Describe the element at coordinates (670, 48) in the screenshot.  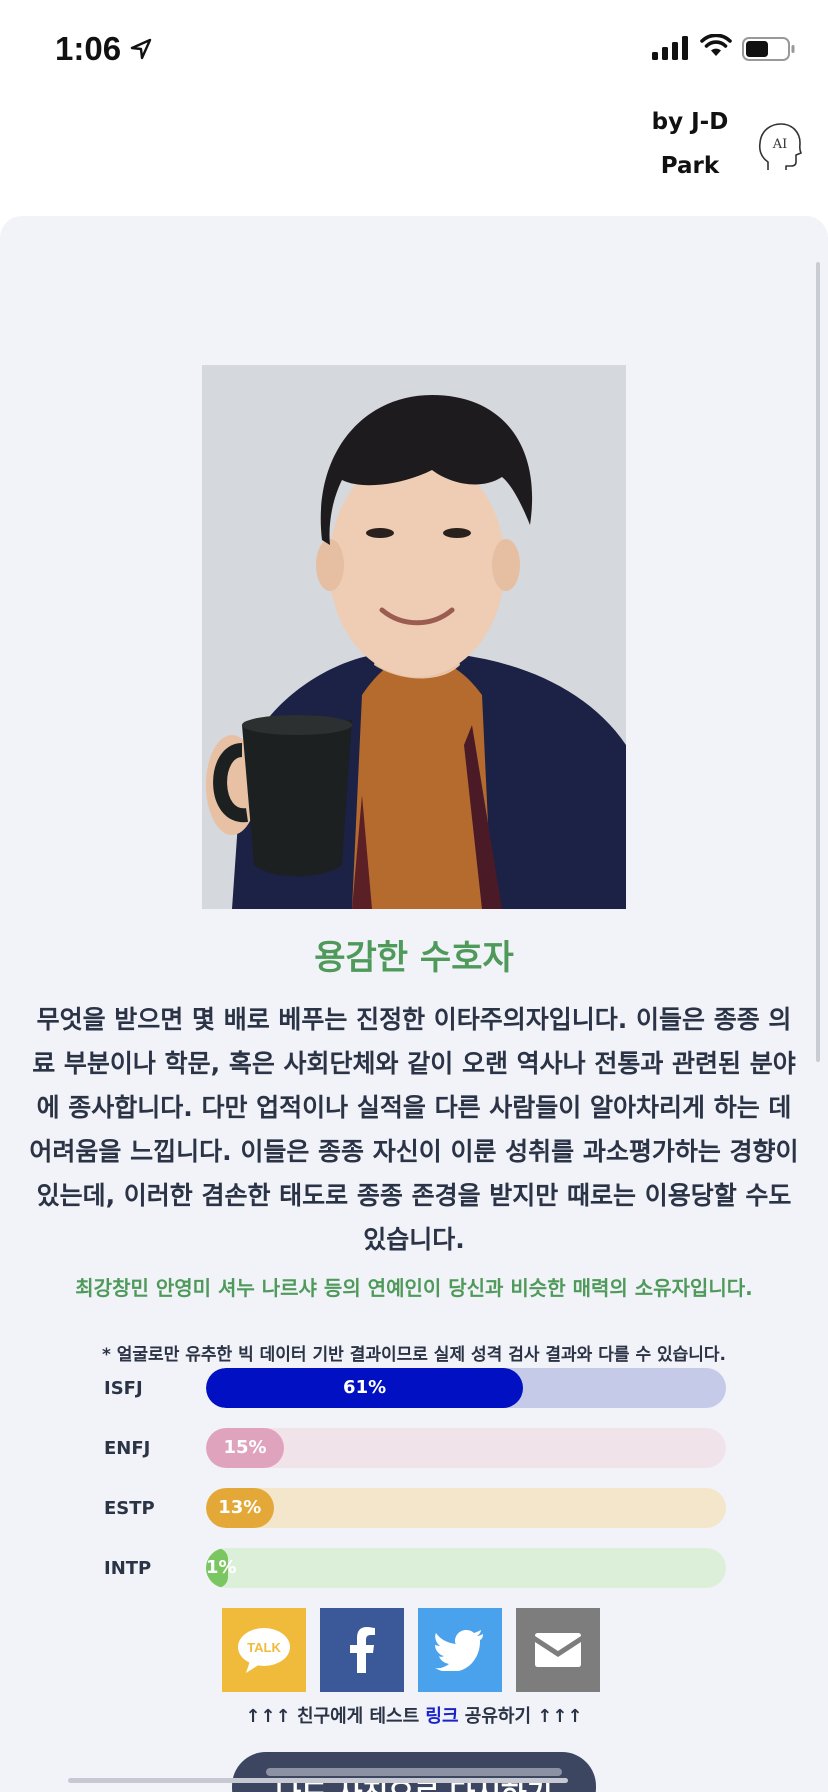
I see `cellular-signal-icon` at that location.